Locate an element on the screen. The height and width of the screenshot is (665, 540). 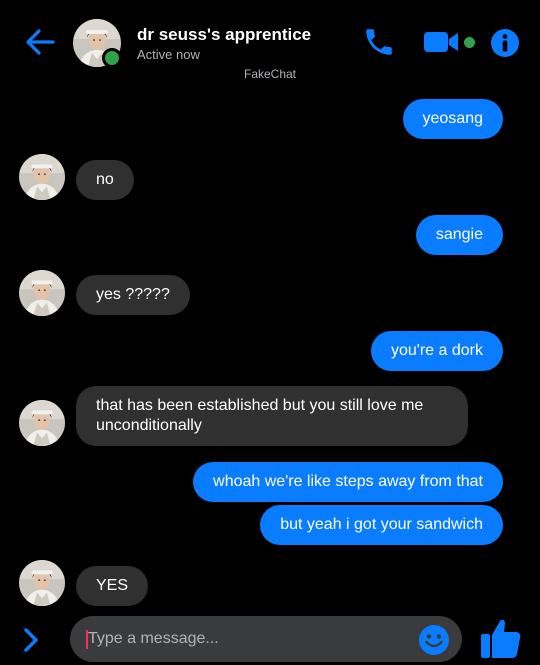
video-call-button is located at coordinates (442, 42).